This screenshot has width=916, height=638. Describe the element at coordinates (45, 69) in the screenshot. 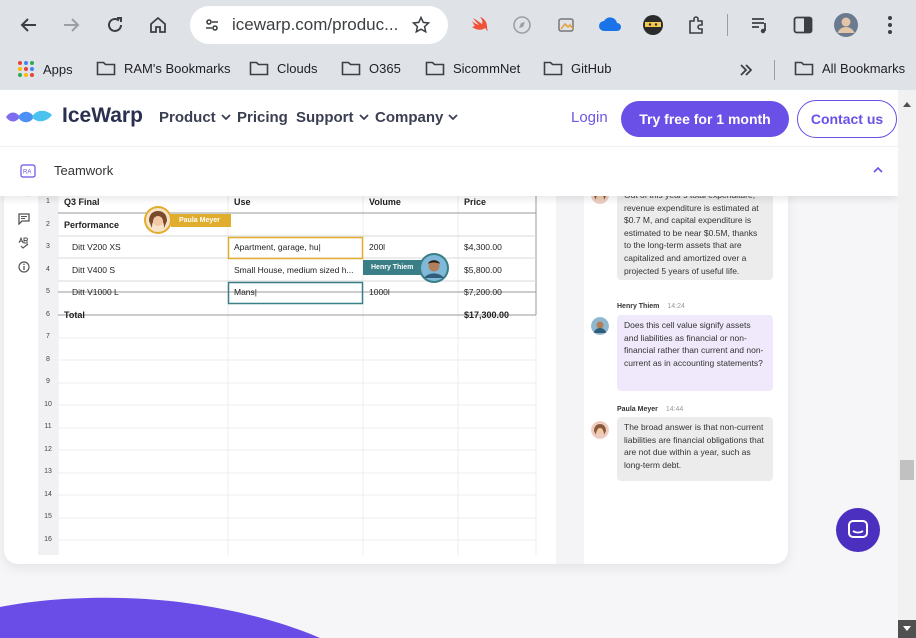

I see `bookmark-apps: Apps` at that location.